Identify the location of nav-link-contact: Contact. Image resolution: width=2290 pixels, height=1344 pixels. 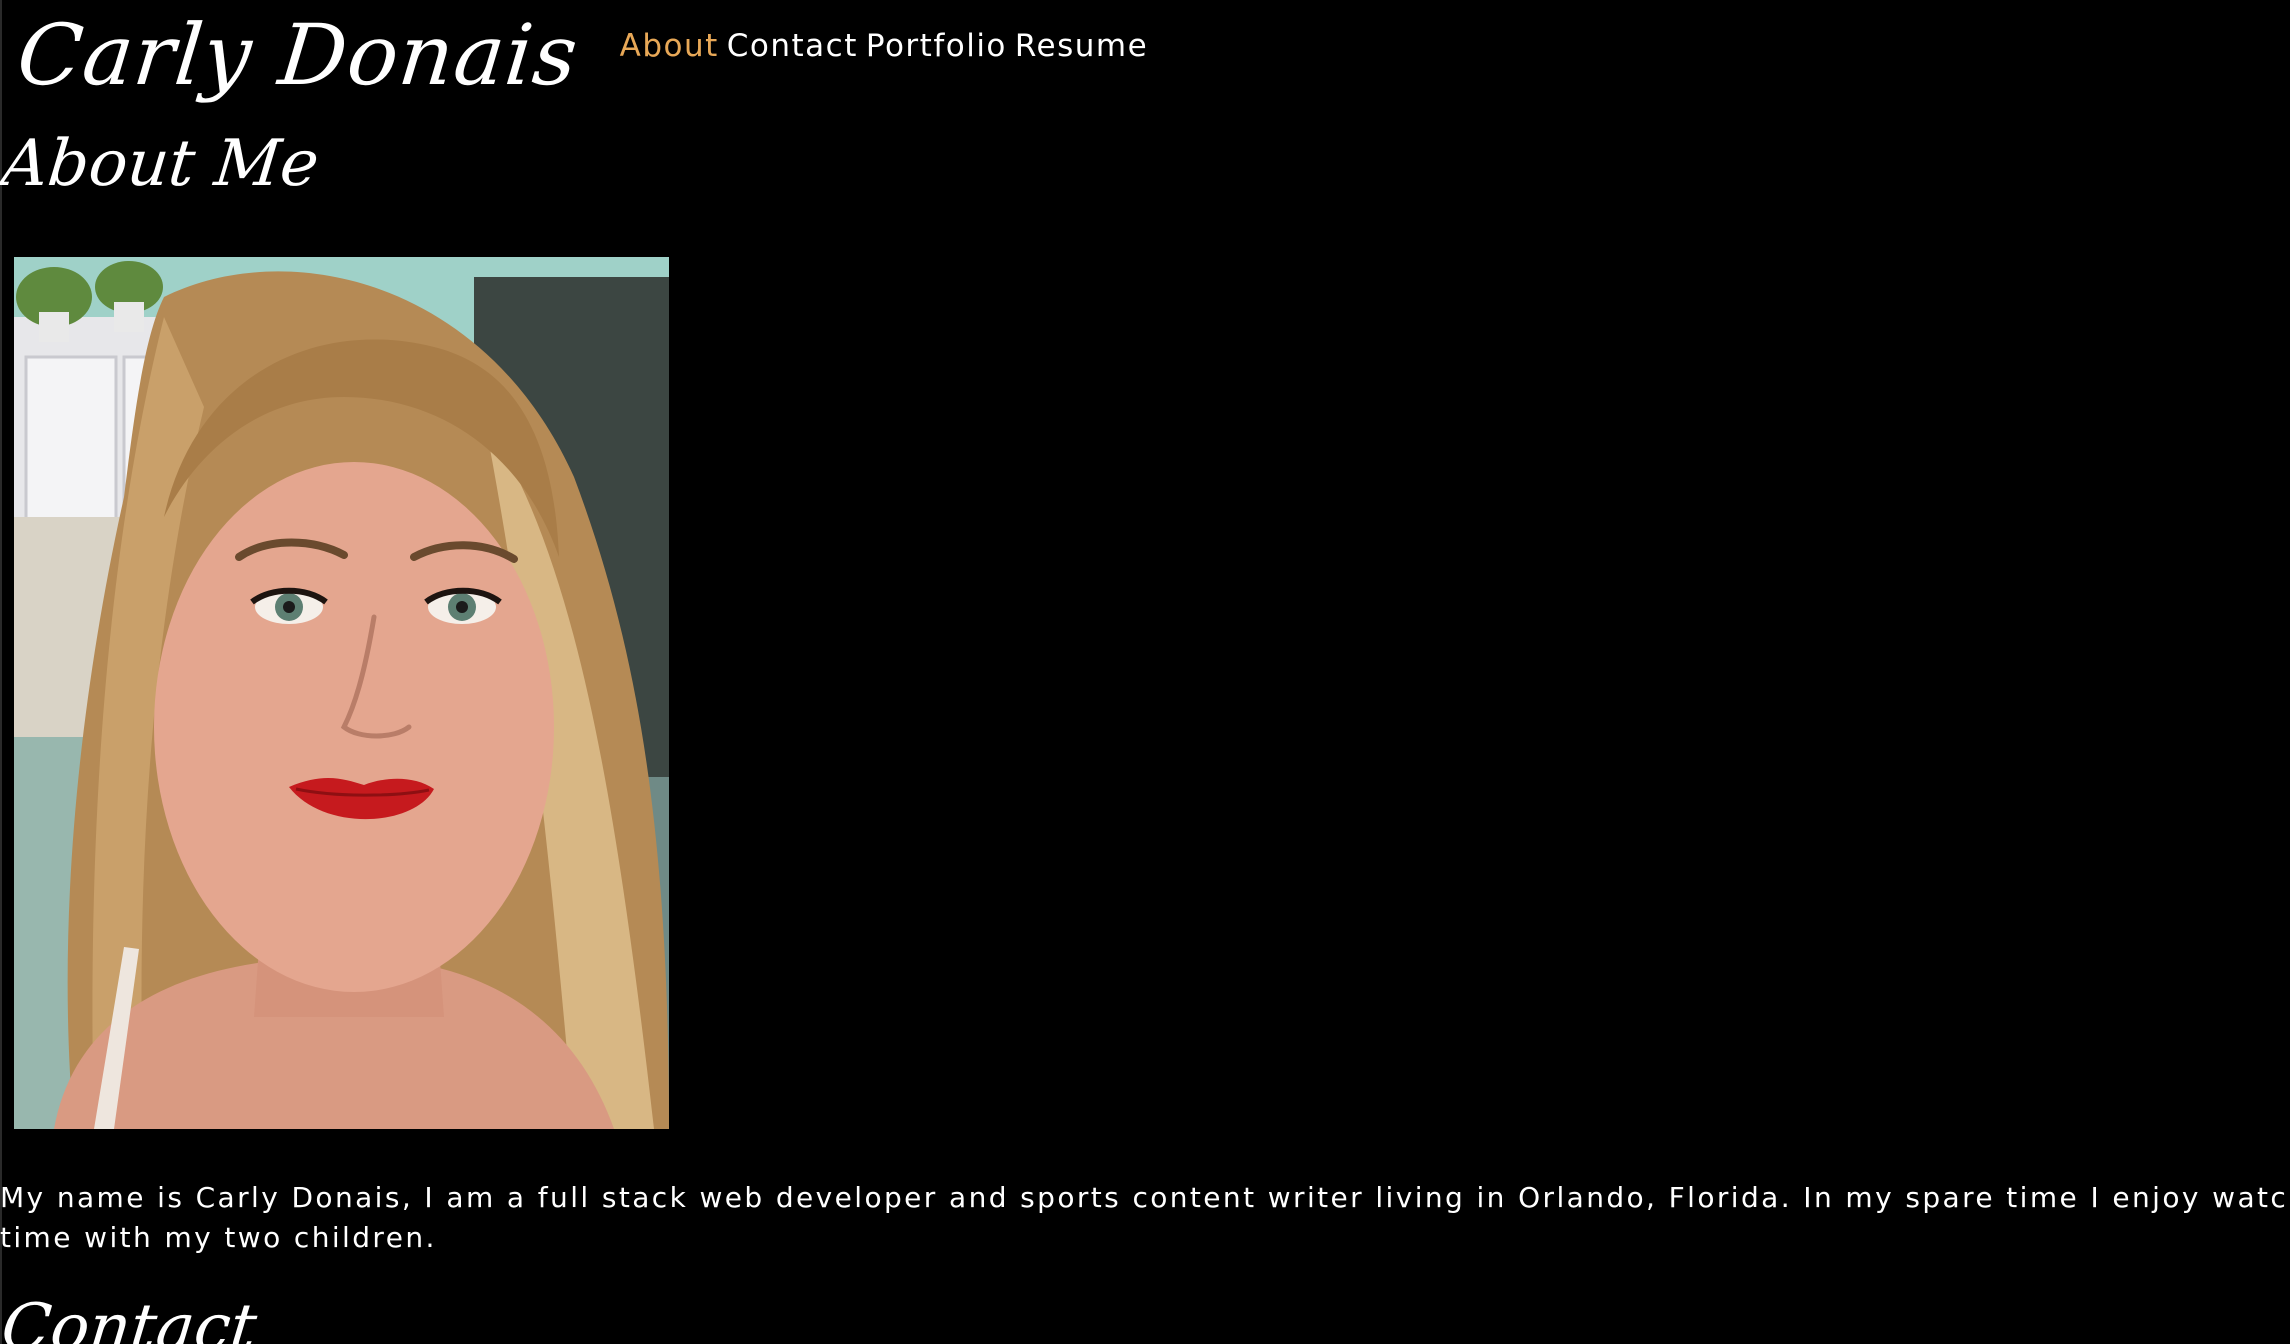
(792, 46).